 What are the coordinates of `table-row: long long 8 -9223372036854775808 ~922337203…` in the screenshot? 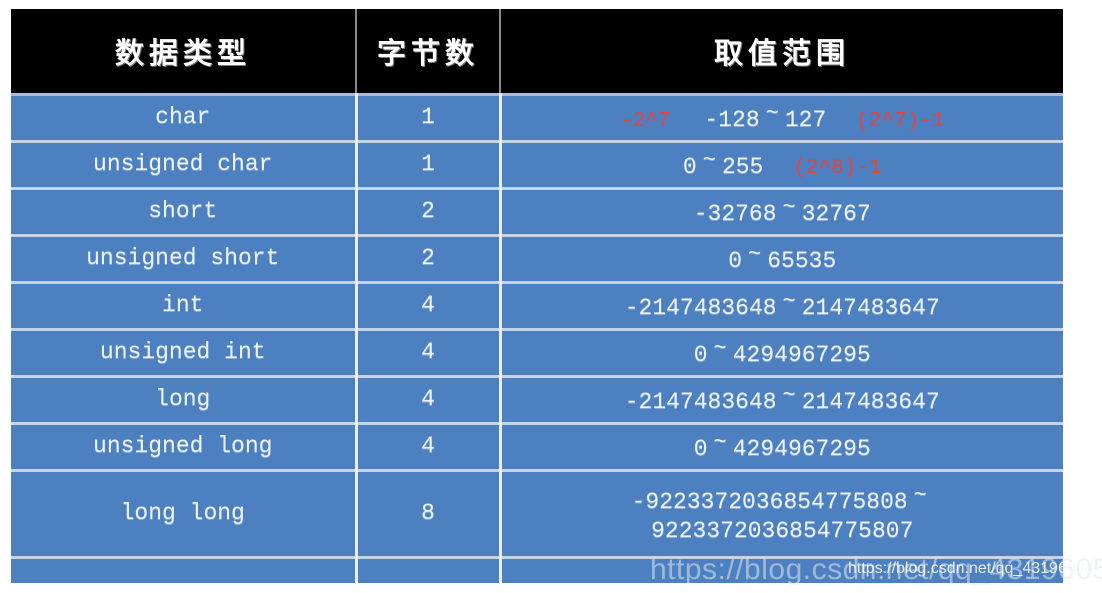 It's located at (537, 513).